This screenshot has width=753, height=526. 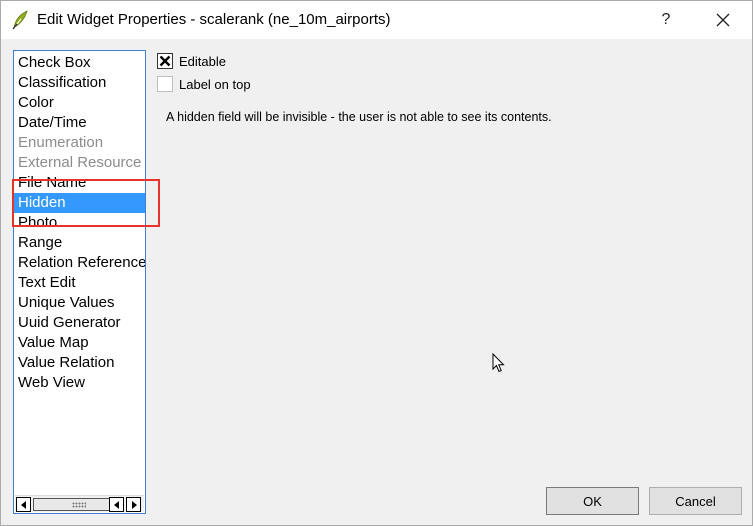 I want to click on list-item-uuid-generator: Uuid Generator, so click(x=79, y=323).